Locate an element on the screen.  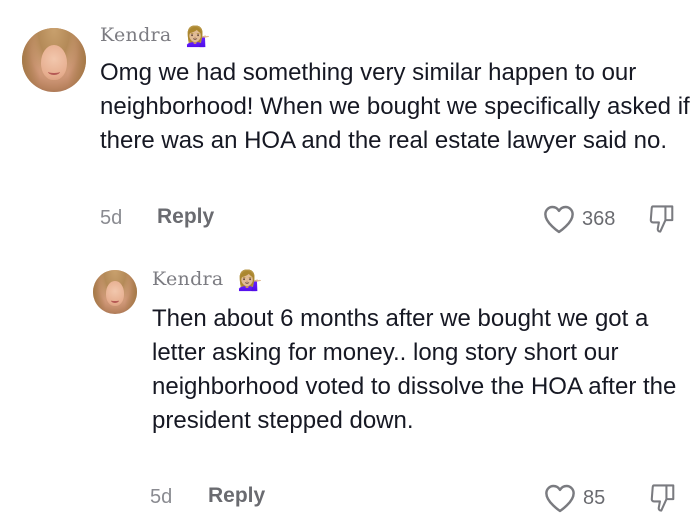
like-button: 368 is located at coordinates (578, 219).